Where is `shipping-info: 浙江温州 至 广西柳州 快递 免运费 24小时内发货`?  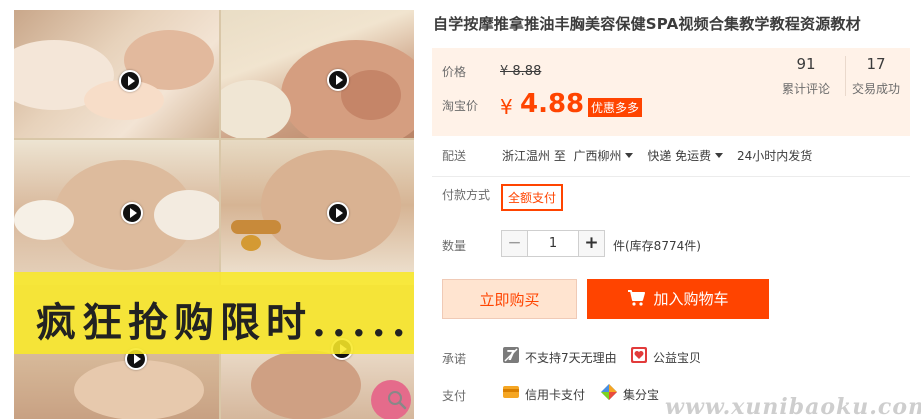 shipping-info: 浙江温州 至 广西柳州 快递 免运费 24小时内发货 is located at coordinates (657, 155).